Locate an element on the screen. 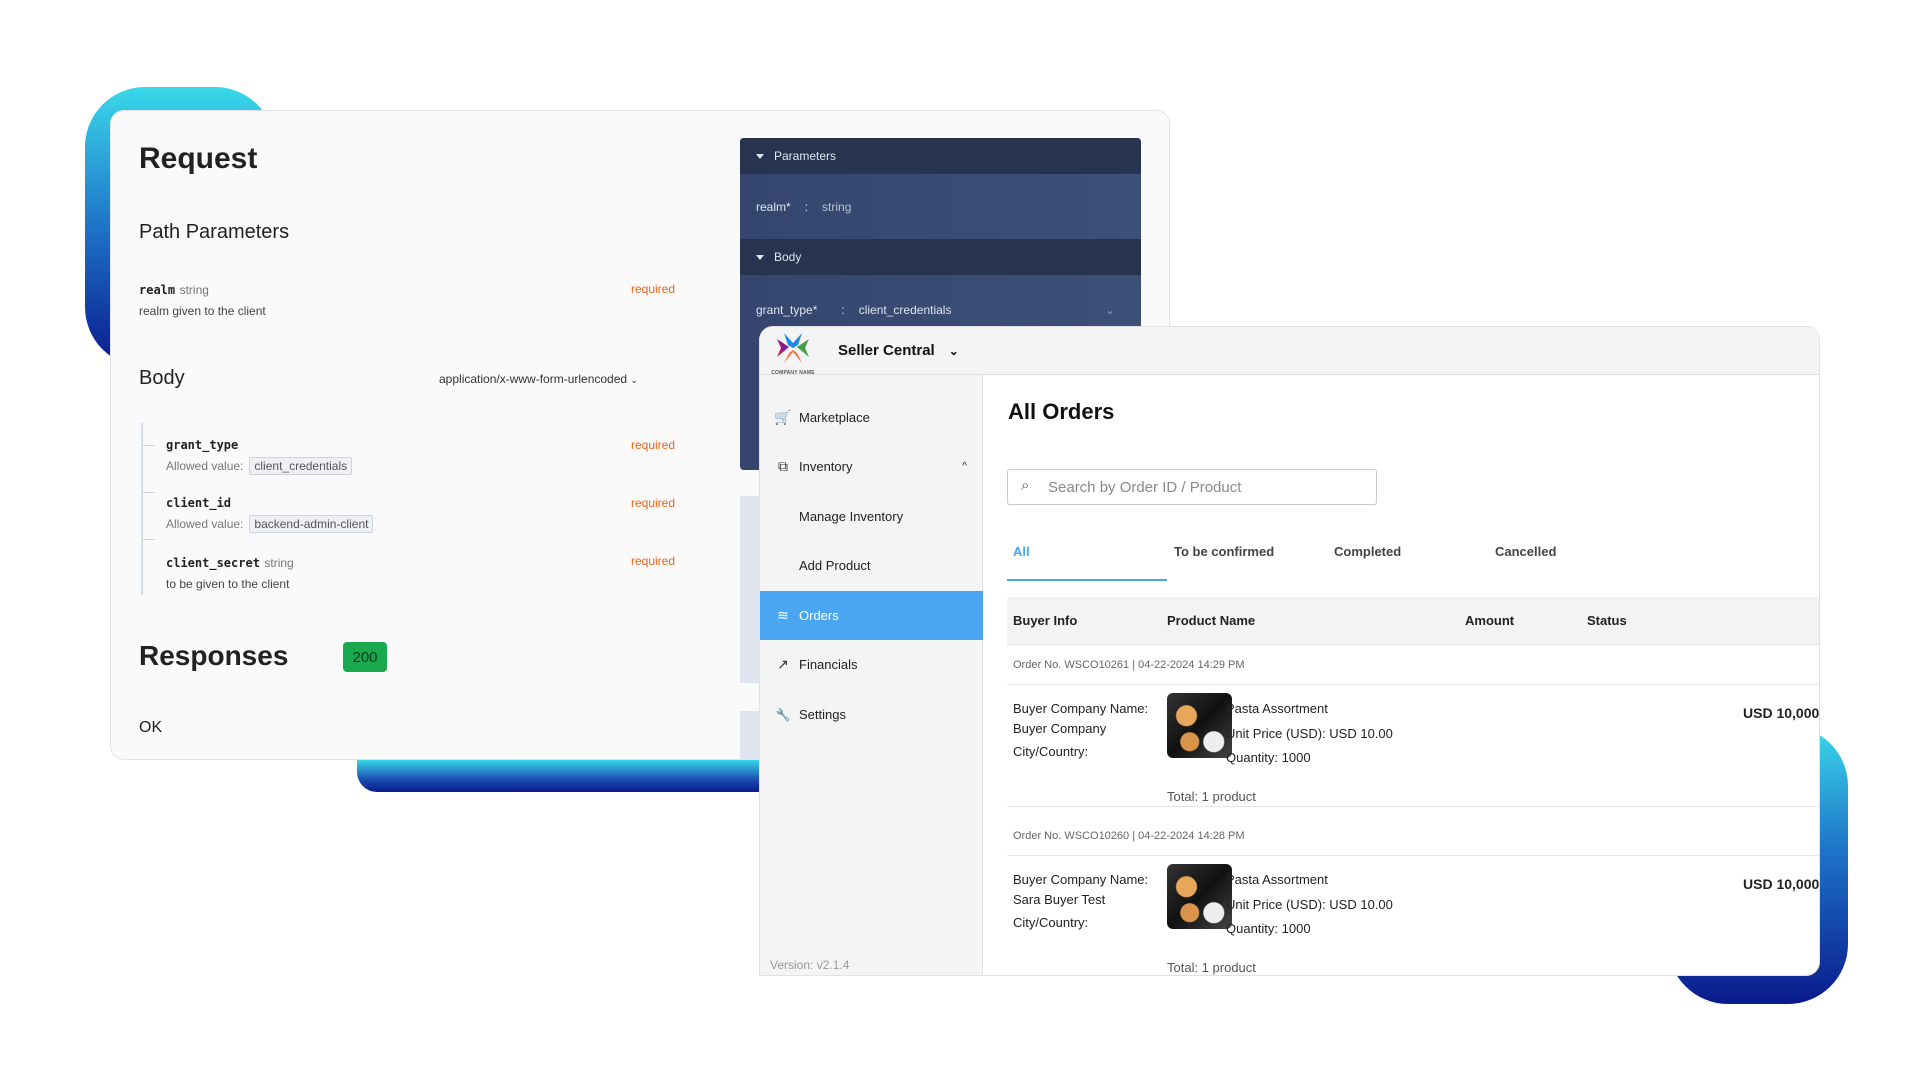 The image size is (1920, 1080). realm-row: realm*: string is located at coordinates (940, 206).